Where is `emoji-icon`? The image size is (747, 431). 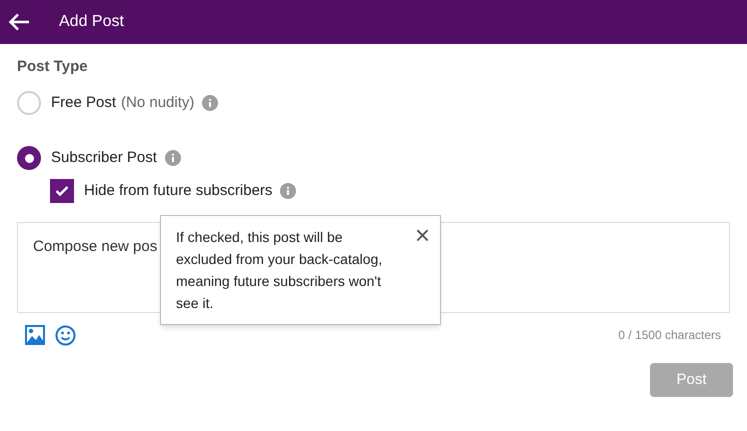
emoji-icon is located at coordinates (65, 335).